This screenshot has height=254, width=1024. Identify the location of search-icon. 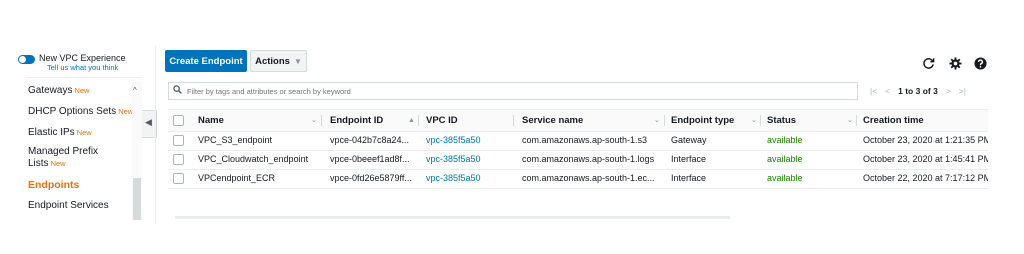
(180, 91).